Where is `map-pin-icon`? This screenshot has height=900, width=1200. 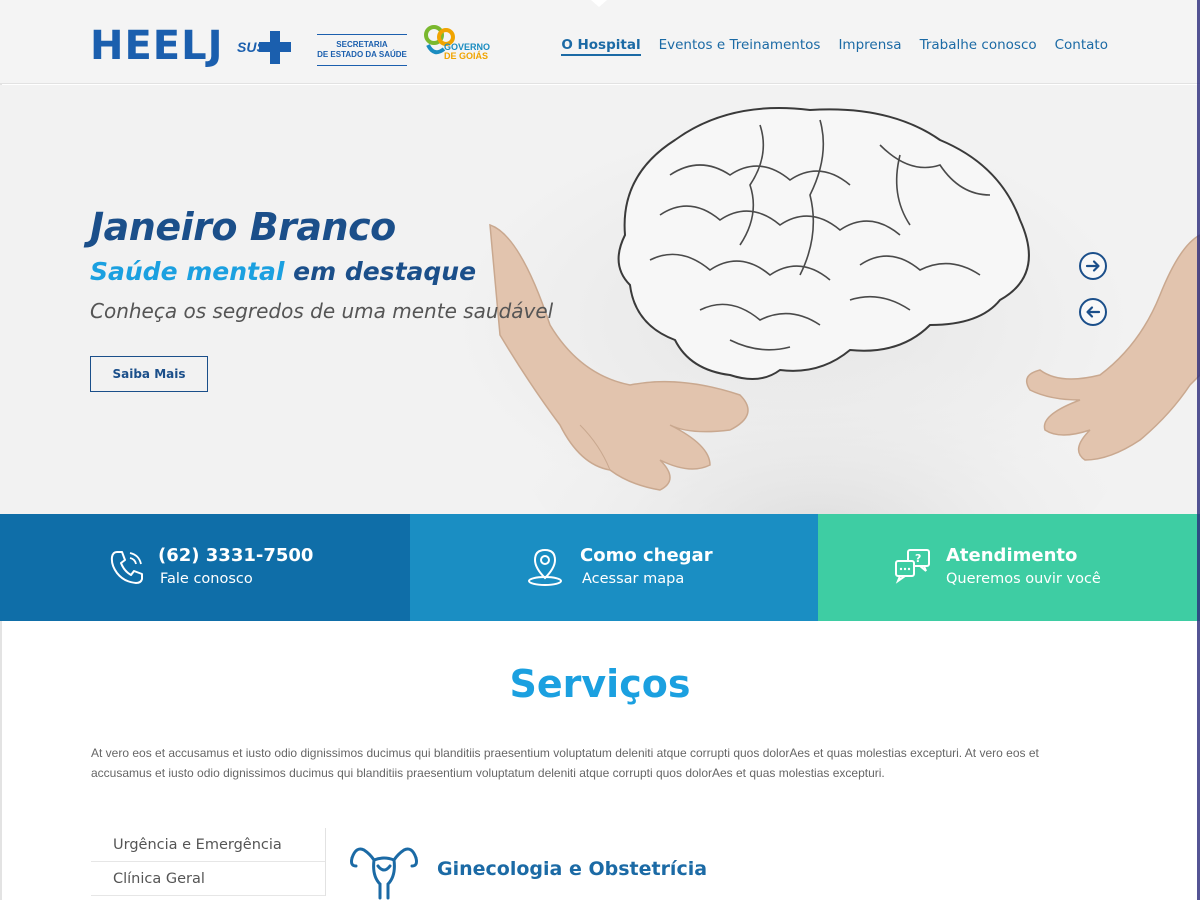 map-pin-icon is located at coordinates (545, 567).